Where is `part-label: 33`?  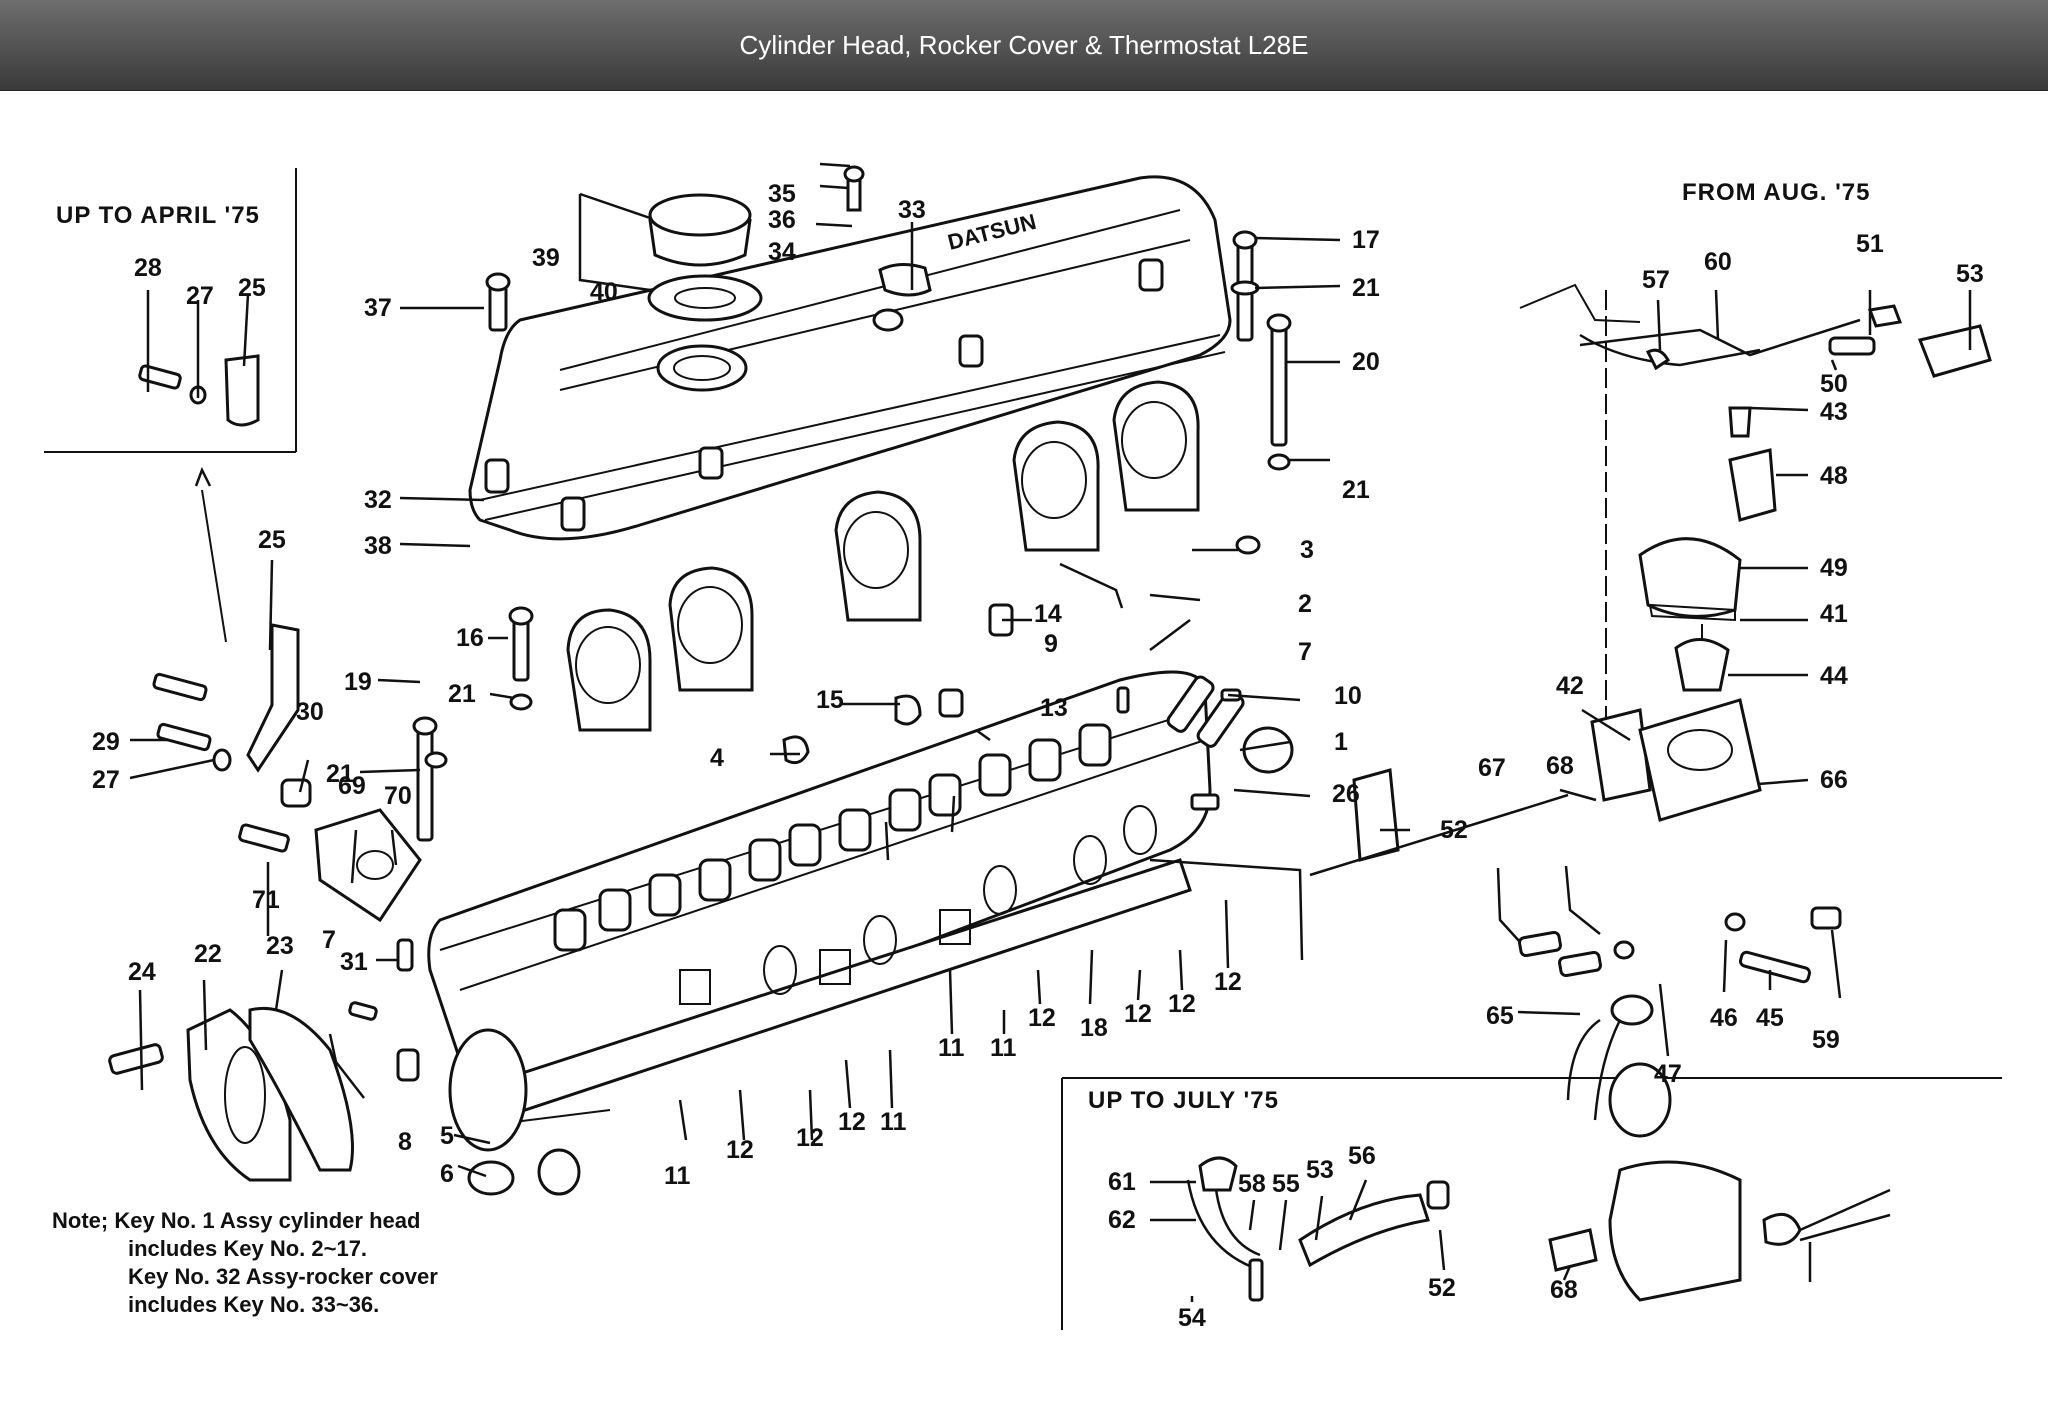 part-label: 33 is located at coordinates (912, 210).